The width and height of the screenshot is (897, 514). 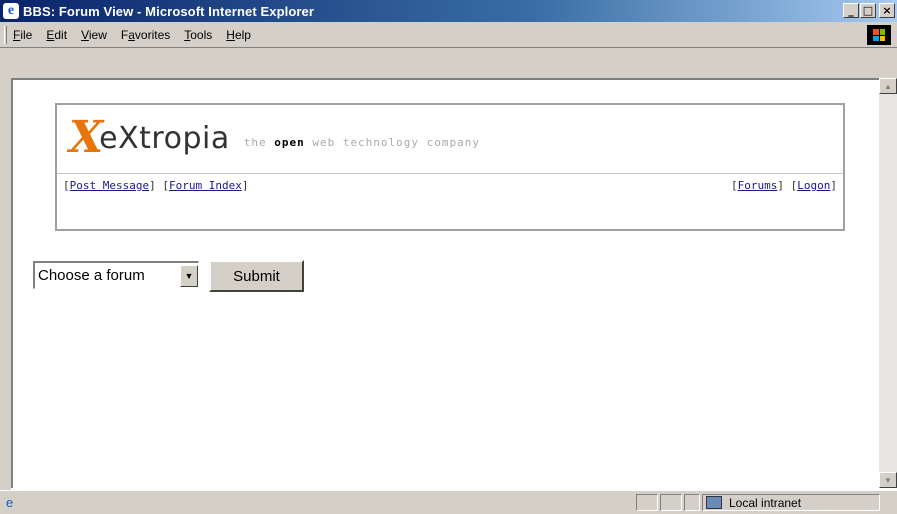 I want to click on post-message-link: Post Message, so click(x=109, y=185).